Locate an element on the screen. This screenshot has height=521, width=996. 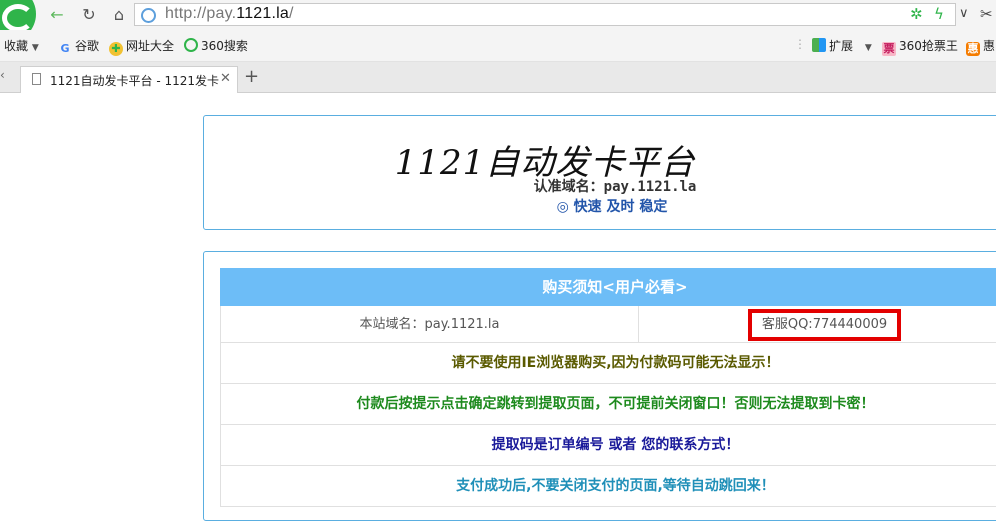
globe-icon is located at coordinates (148, 15).